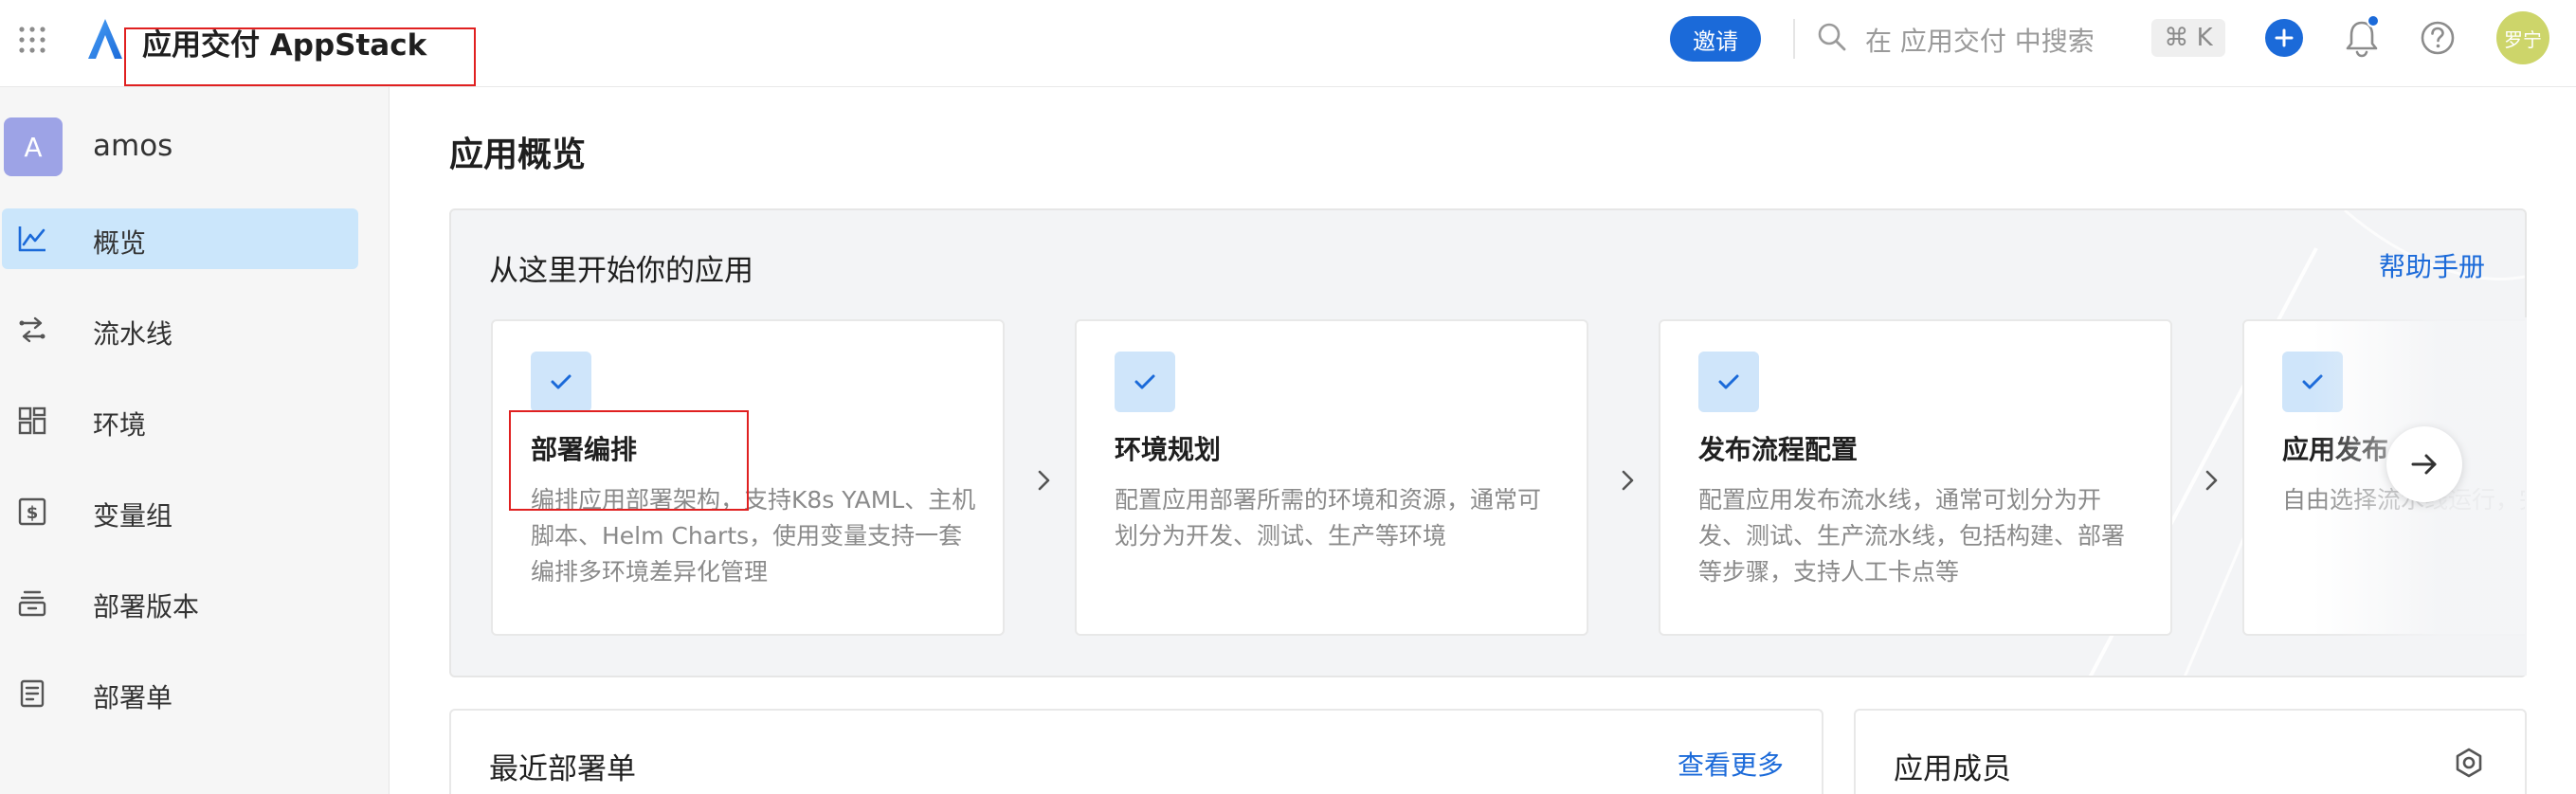 The image size is (2576, 794). I want to click on sidebar-item-variable-group: $ 变量组, so click(180, 511).